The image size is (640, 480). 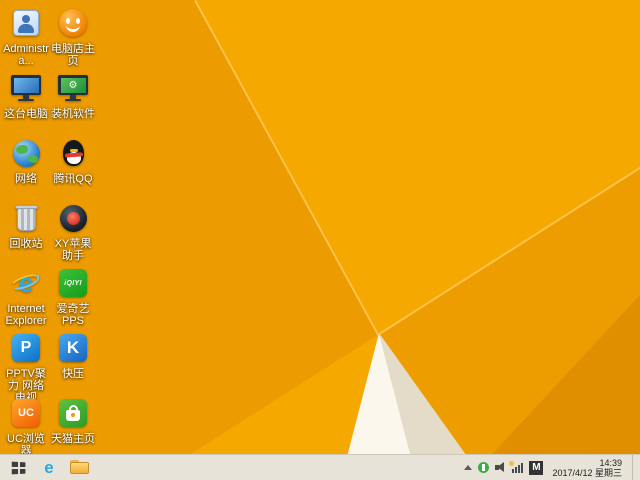 I want to click on taskbar-ie-button: e, so click(x=49, y=467).